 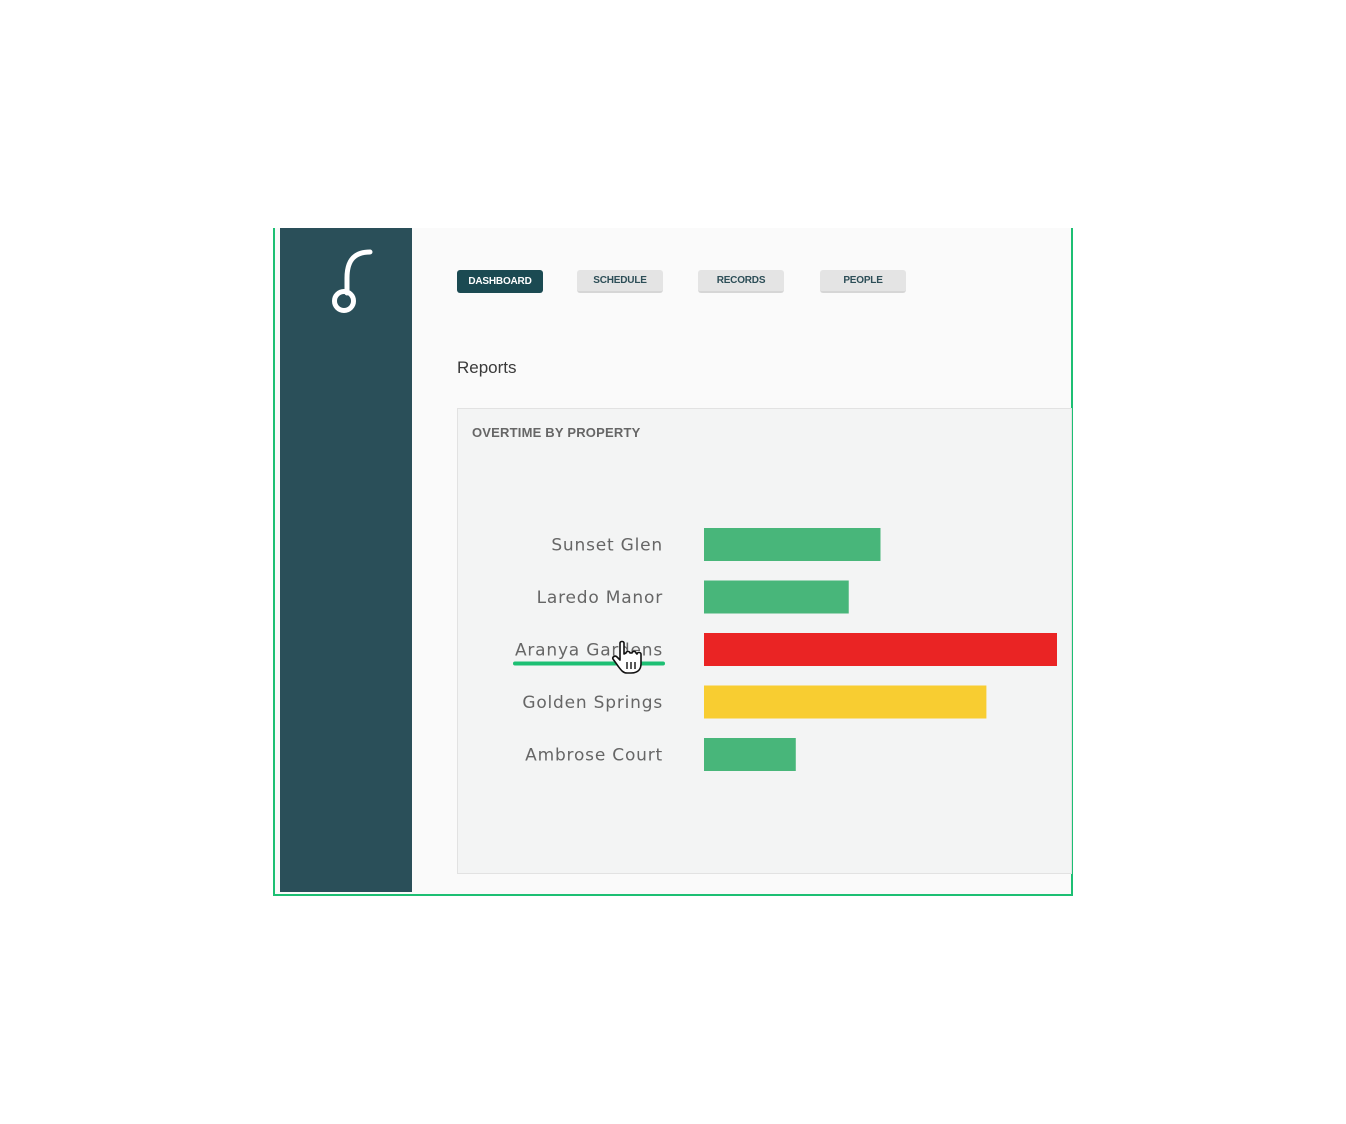 I want to click on page-title: Reports, so click(x=487, y=367).